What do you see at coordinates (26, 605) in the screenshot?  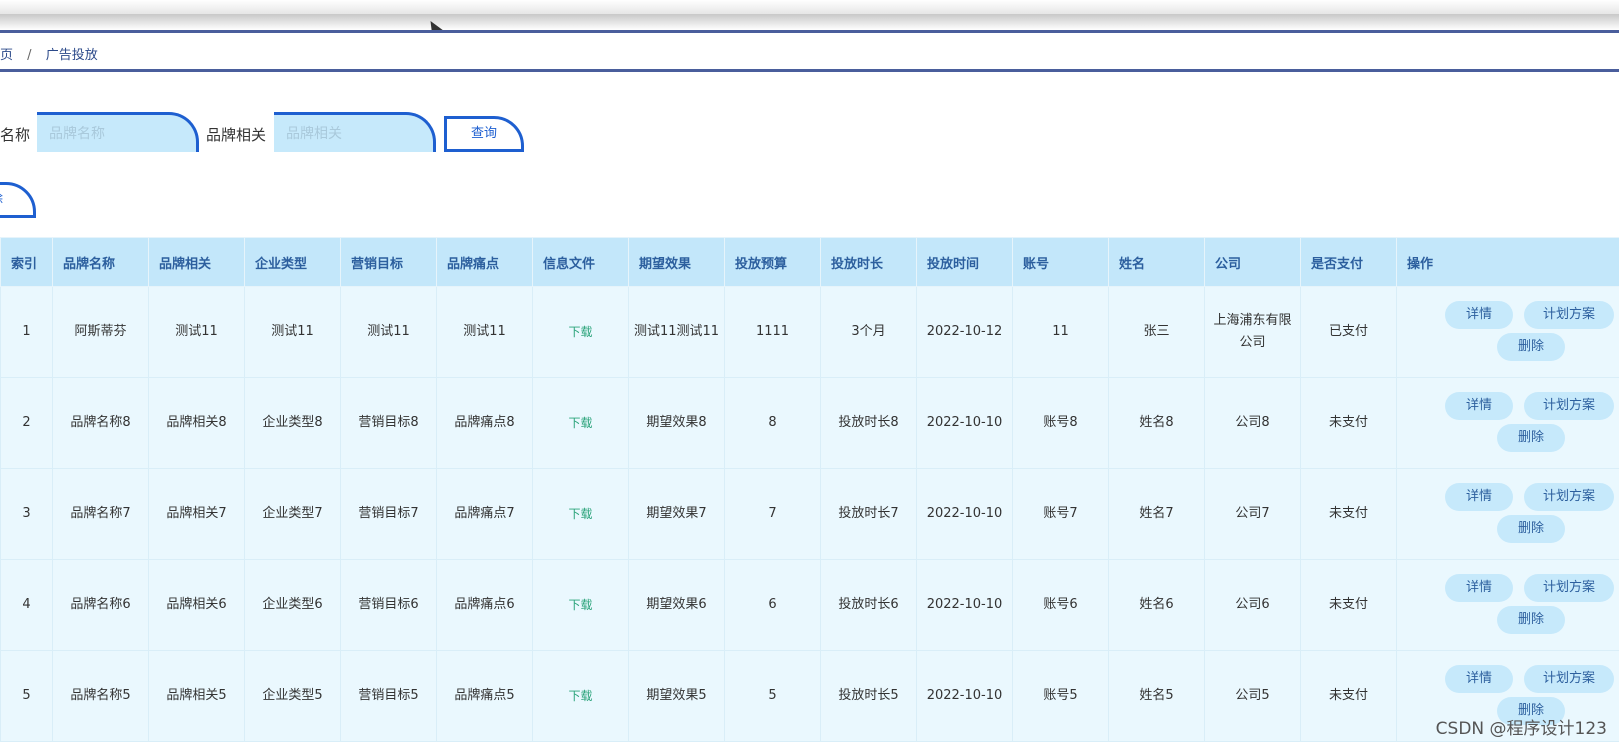 I see `cell-index: 4` at bounding box center [26, 605].